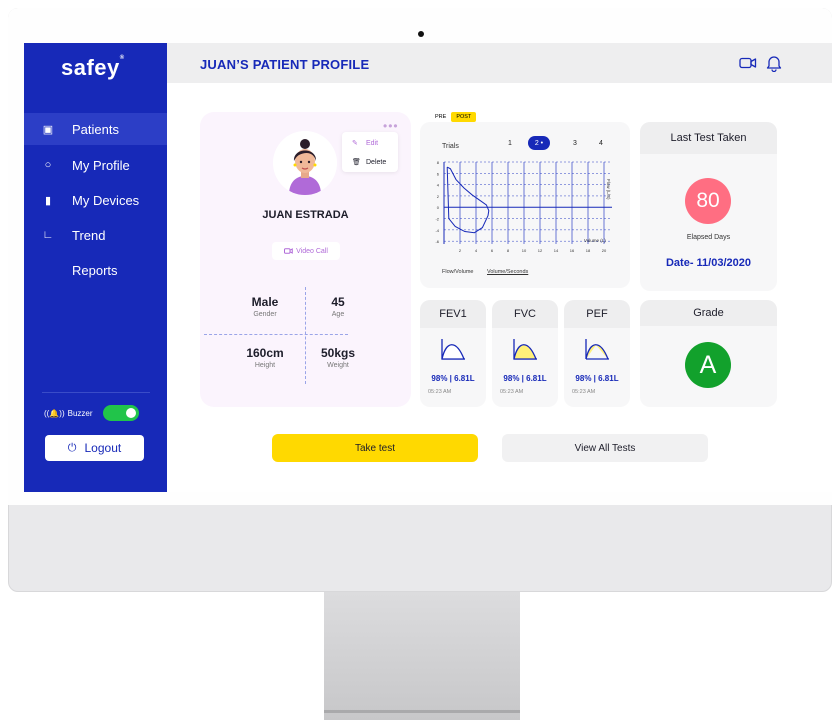 The width and height of the screenshot is (832, 720). I want to click on grade-title: Grade, so click(708, 313).